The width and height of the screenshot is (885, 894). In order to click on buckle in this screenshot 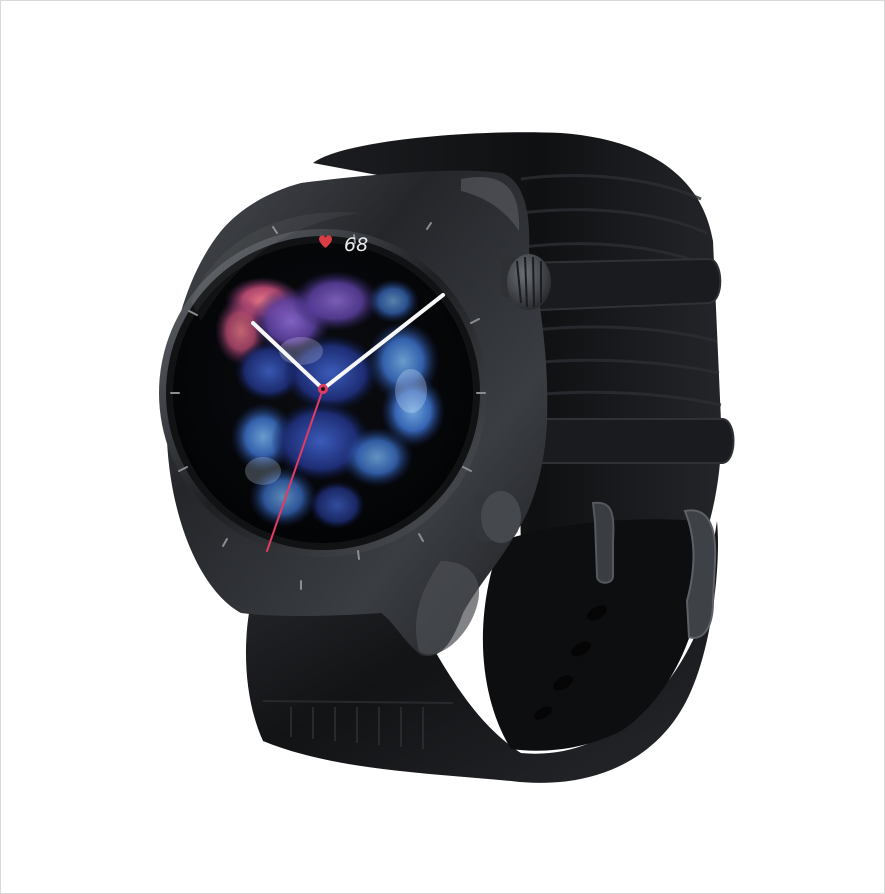, I will do `click(603, 542)`.